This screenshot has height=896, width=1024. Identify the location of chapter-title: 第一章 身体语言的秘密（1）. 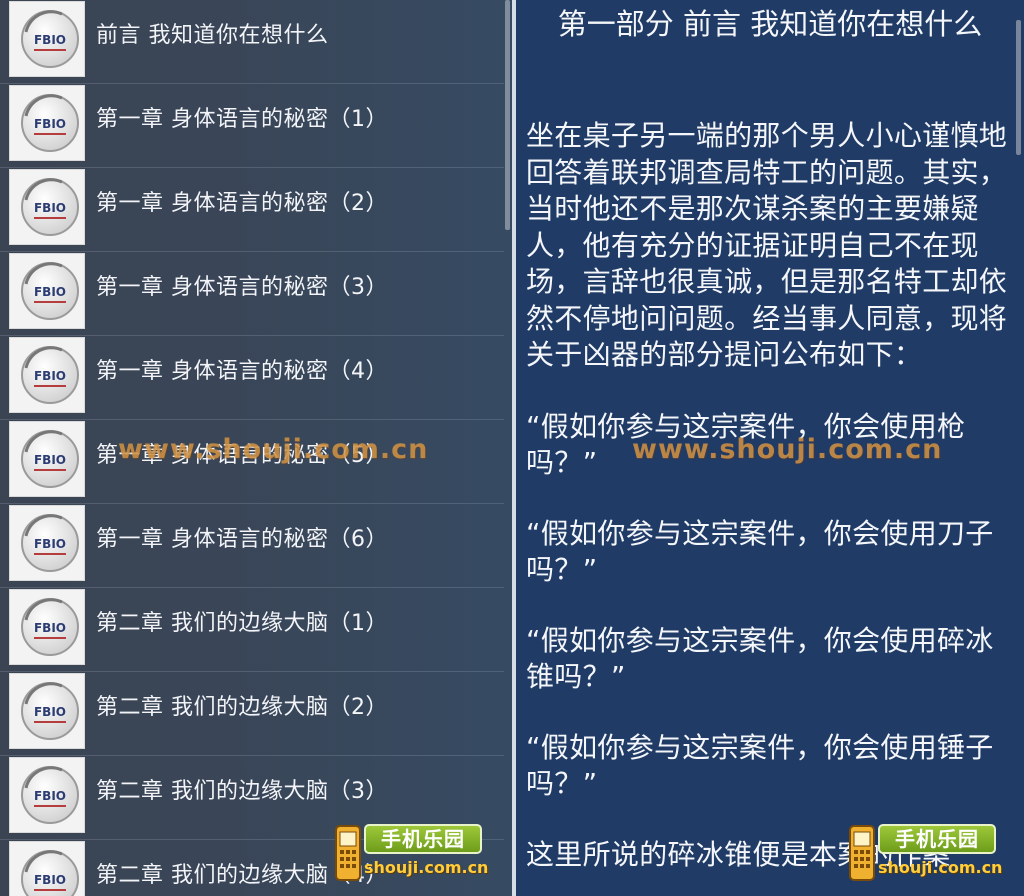
(242, 119).